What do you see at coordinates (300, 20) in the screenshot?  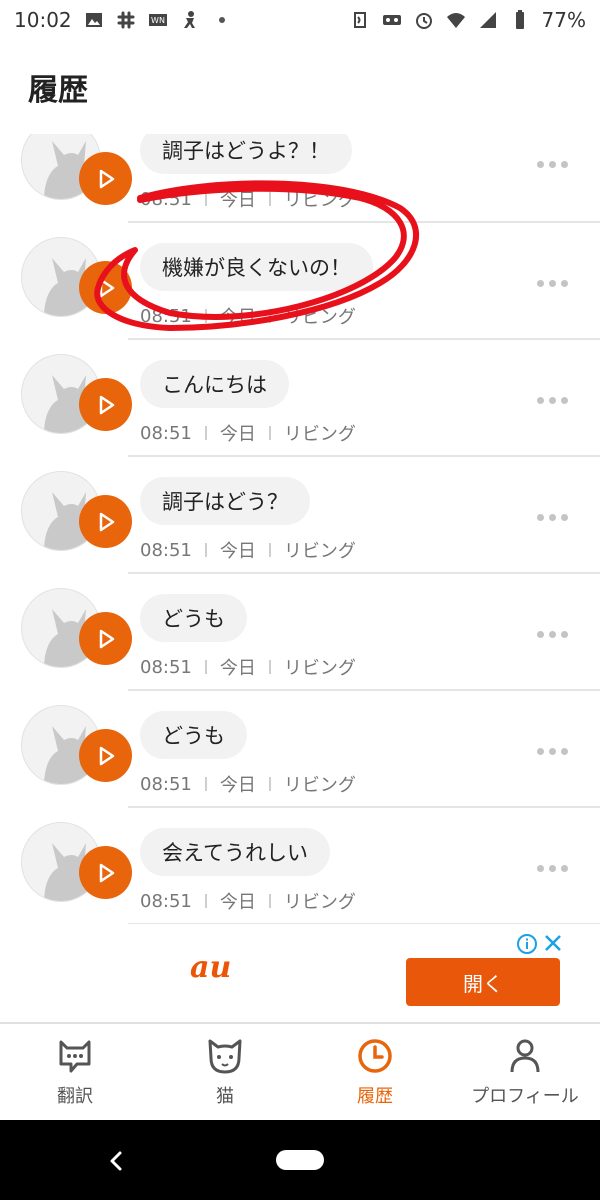 I see `status-bar: 10:02 WN 77%` at bounding box center [300, 20].